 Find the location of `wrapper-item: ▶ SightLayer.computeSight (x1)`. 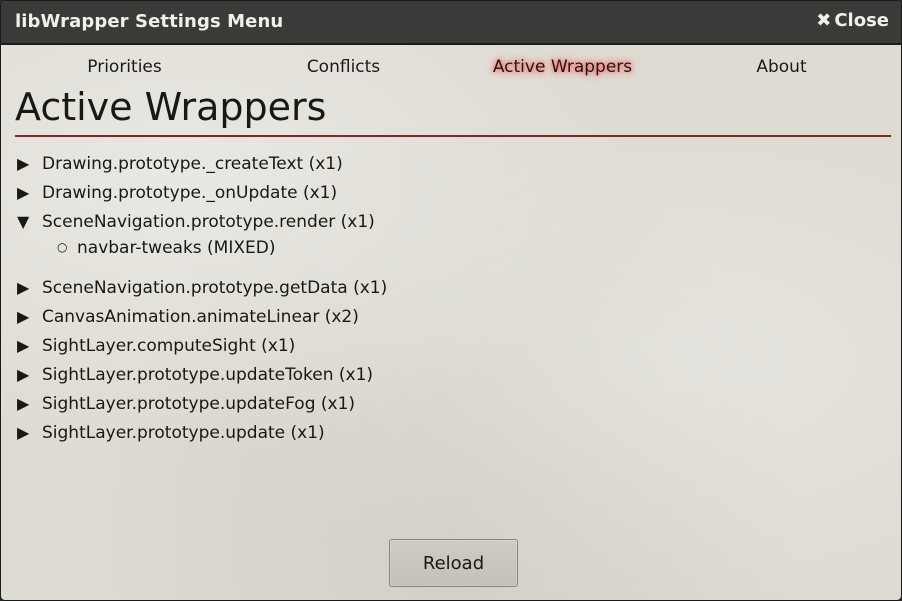

wrapper-item: ▶ SightLayer.computeSight (x1) is located at coordinates (156, 348).